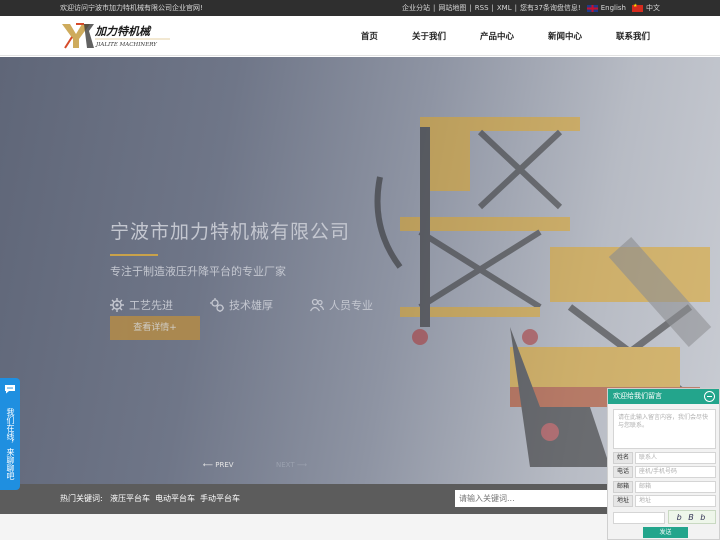  Describe the element at coordinates (452, 8) in the screenshot. I see `link-sitemap: 网站地图` at that location.